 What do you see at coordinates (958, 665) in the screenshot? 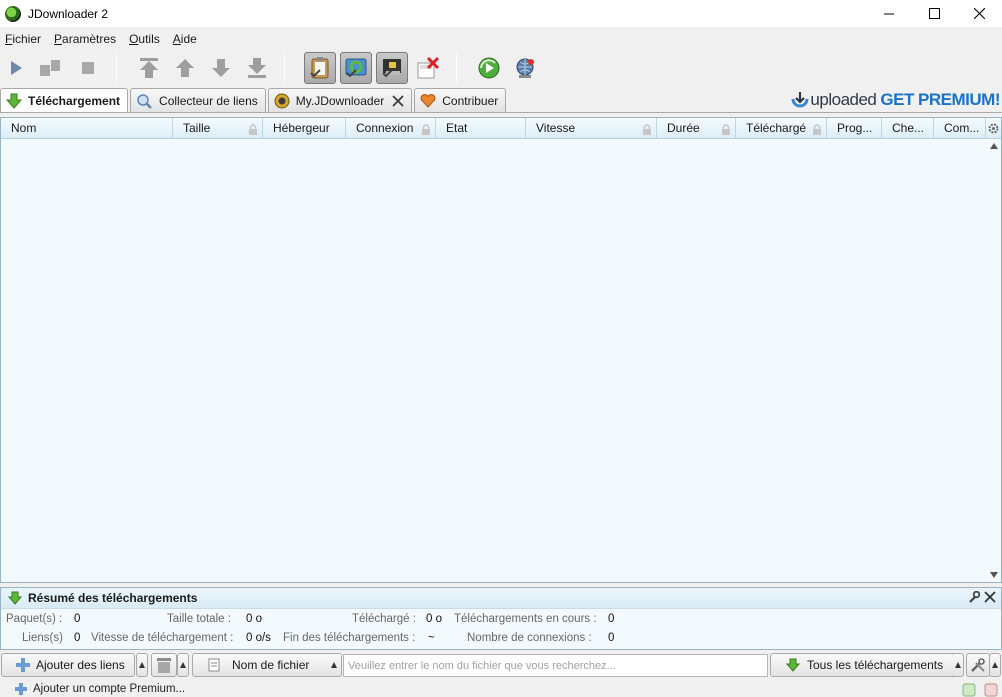
I see `view-filter-dropdown-button` at bounding box center [958, 665].